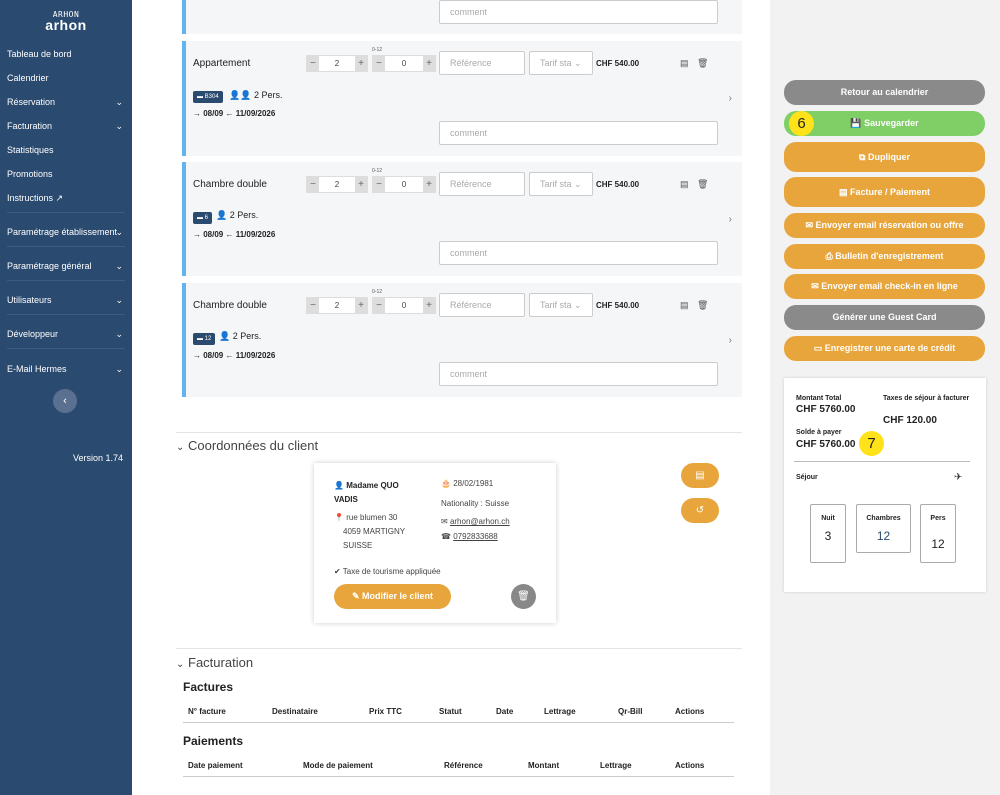 The image size is (1000, 795). Describe the element at coordinates (66, 334) in the screenshot. I see `sidebar-item-developpeur: Développeur ⌄` at that location.